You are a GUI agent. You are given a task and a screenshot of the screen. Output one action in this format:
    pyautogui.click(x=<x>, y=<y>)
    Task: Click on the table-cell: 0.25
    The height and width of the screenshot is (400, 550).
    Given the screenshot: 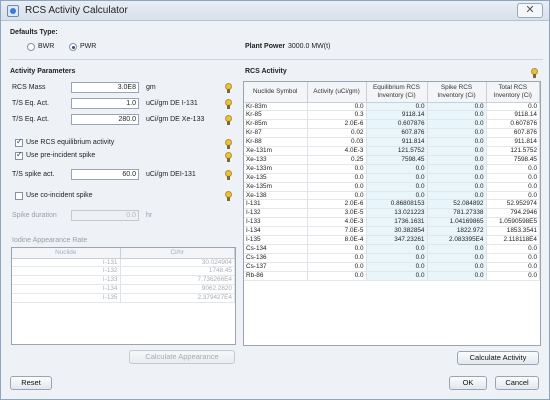 What is the action you would take?
    pyautogui.click(x=337, y=160)
    